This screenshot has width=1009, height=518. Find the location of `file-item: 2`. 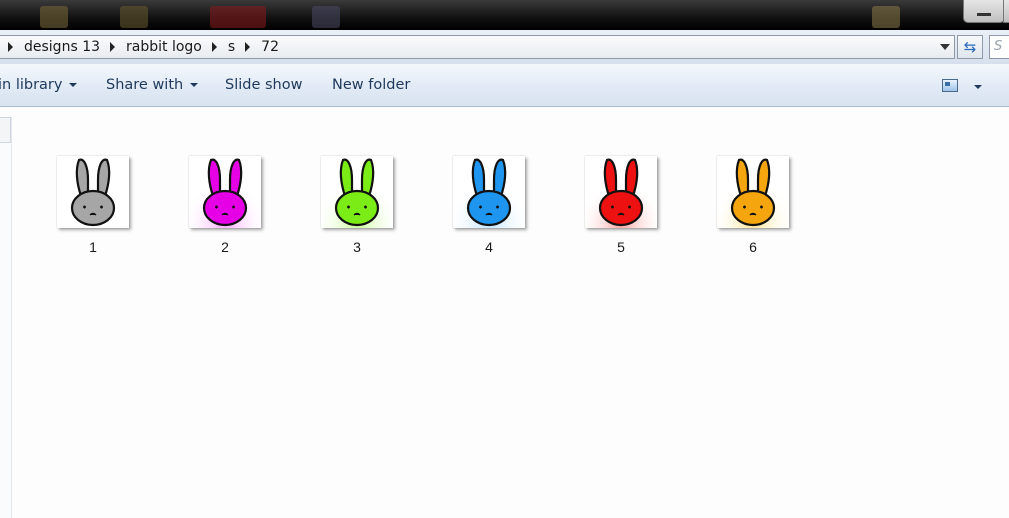

file-item: 2 is located at coordinates (225, 205).